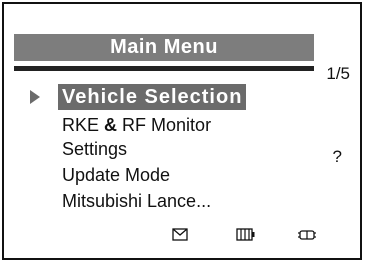 The width and height of the screenshot is (366, 264). I want to click on menu-item-label: Update Mode, so click(116, 175).